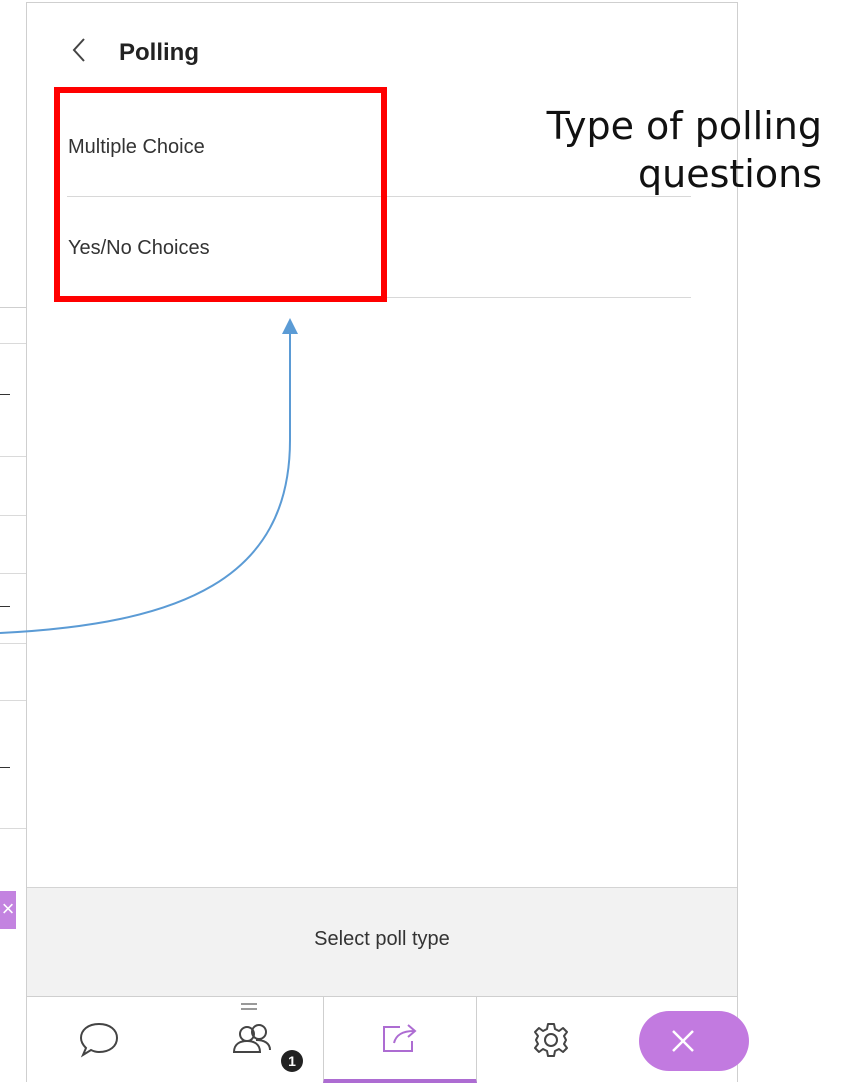 This screenshot has height=1083, width=849. Describe the element at coordinates (220, 194) in the screenshot. I see `highlight-box` at that location.